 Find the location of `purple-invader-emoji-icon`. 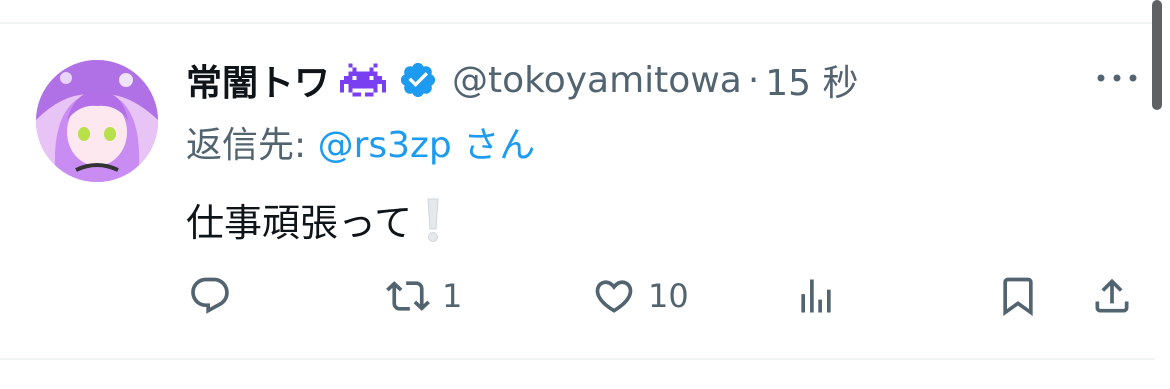

purple-invader-emoji-icon is located at coordinates (363, 80).